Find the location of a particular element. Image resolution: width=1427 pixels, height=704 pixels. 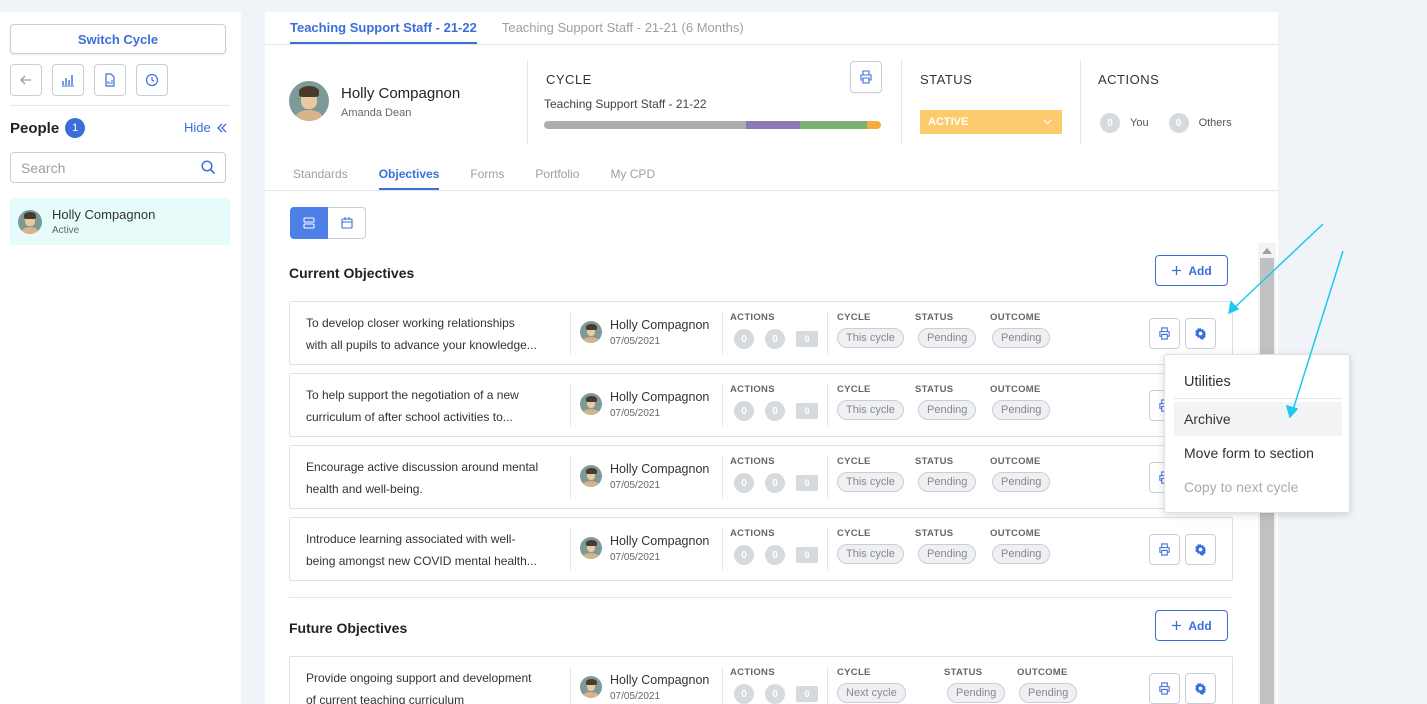

menu-item-copy-next-cycle: Copy to next cycle is located at coordinates (1258, 487).